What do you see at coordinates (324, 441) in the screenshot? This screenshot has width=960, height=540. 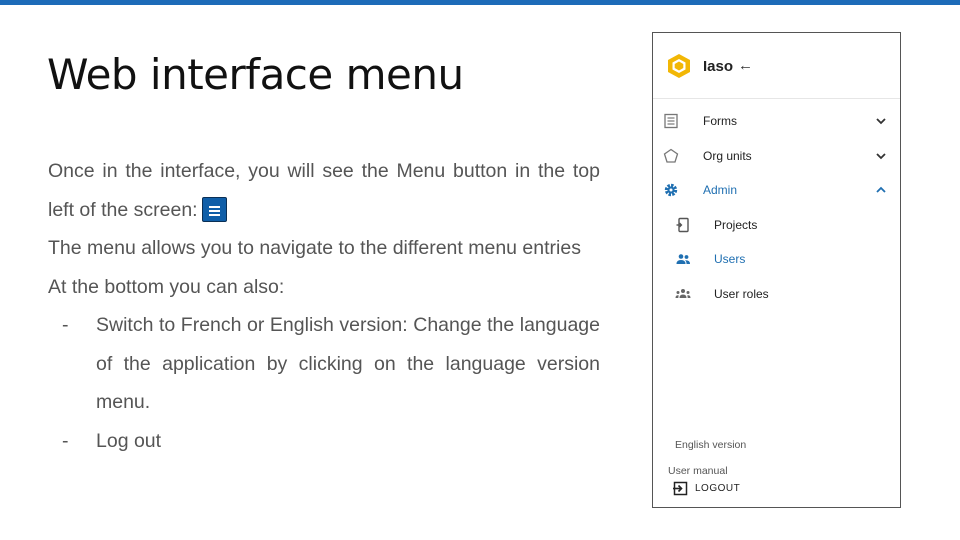 I see `bullet-logout: - Log out` at bounding box center [324, 441].